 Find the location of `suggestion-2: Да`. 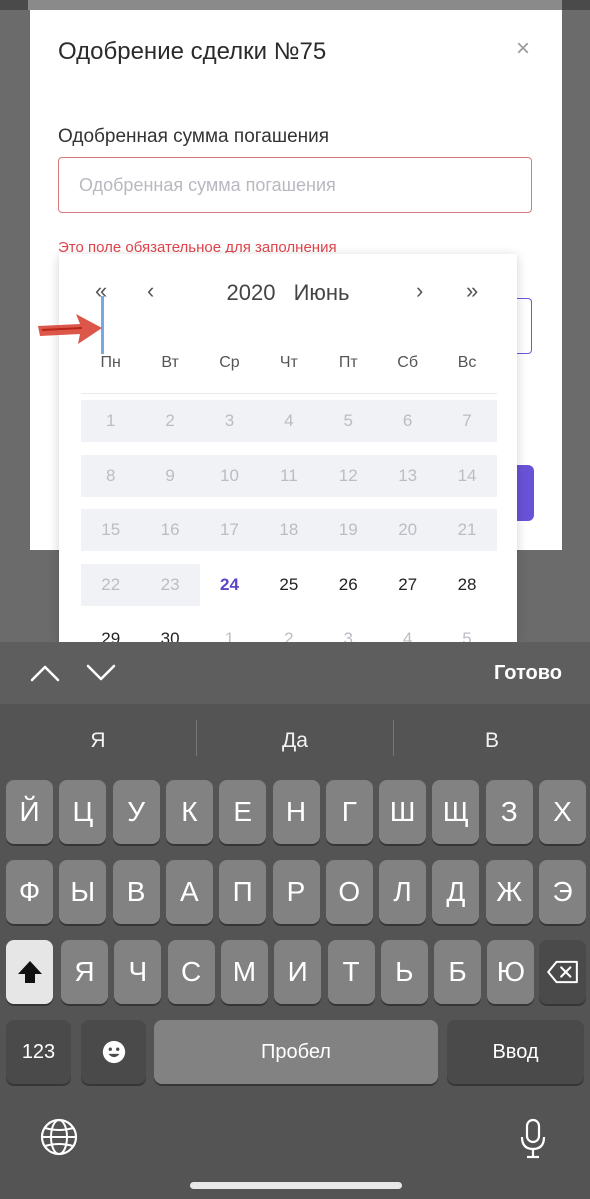

suggestion-2: Да is located at coordinates (295, 741).